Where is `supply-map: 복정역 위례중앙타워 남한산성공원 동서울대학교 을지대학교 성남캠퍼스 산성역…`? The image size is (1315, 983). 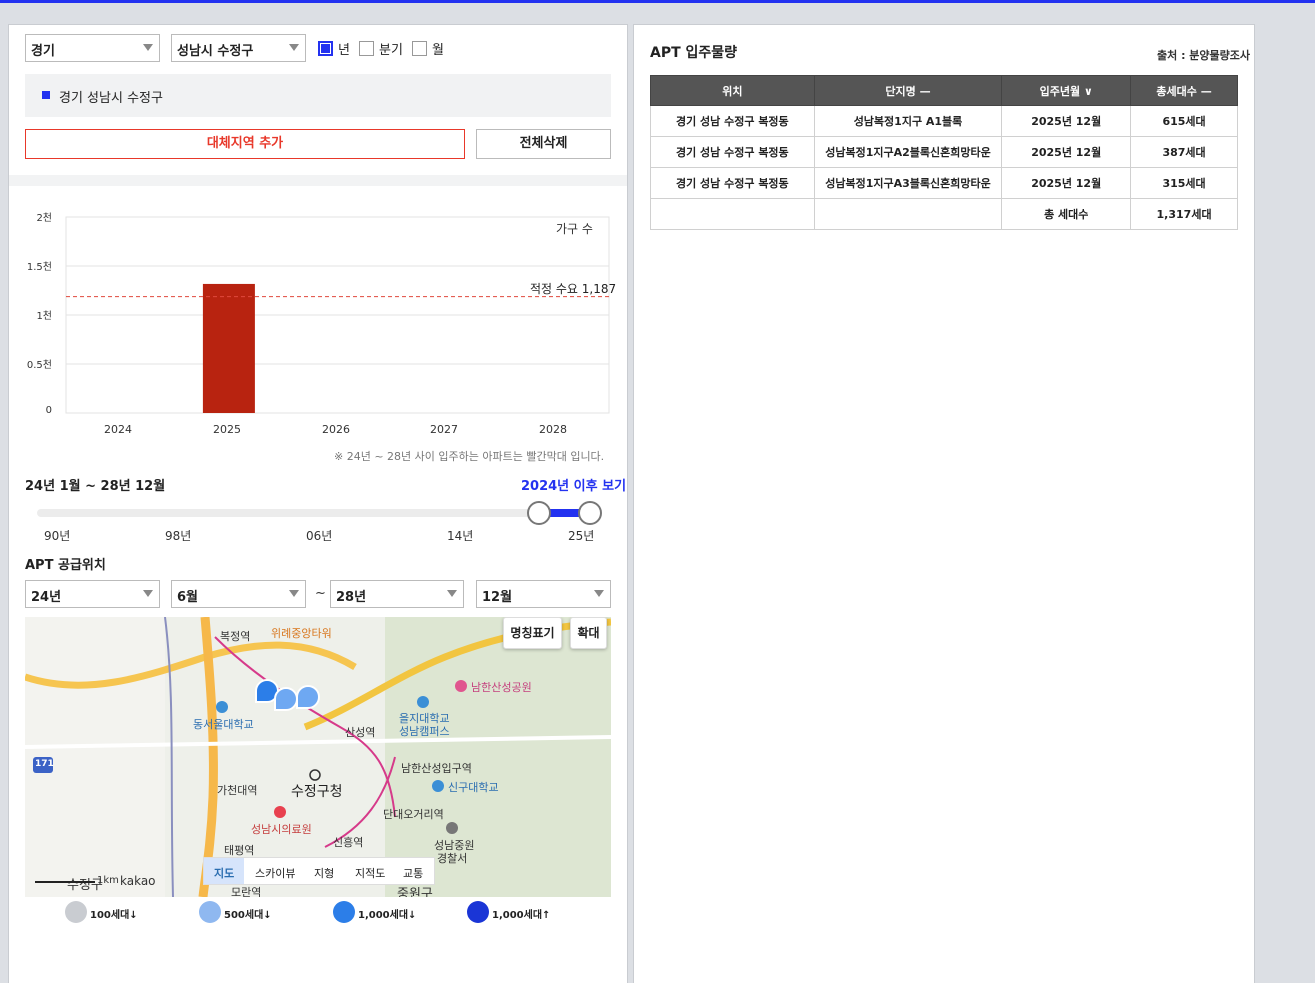 supply-map: 복정역 위례중앙타워 남한산성공원 동서울대학교 을지대학교 성남캠퍼스 산성역… is located at coordinates (318, 757).